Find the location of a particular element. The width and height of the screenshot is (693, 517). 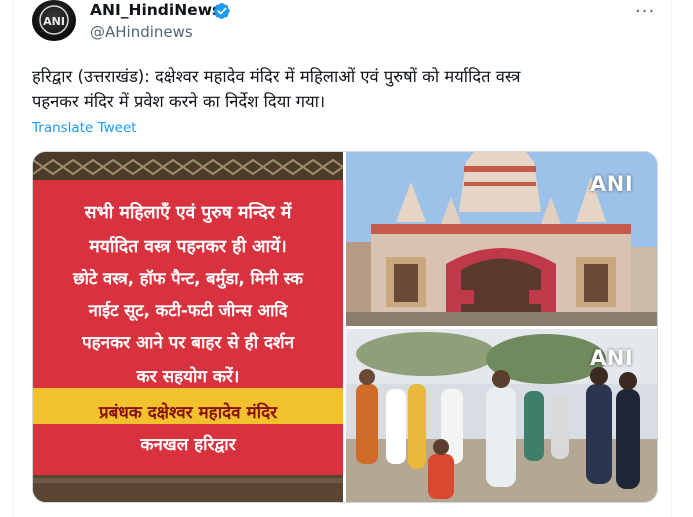

avatar: ANI is located at coordinates (54, 20).